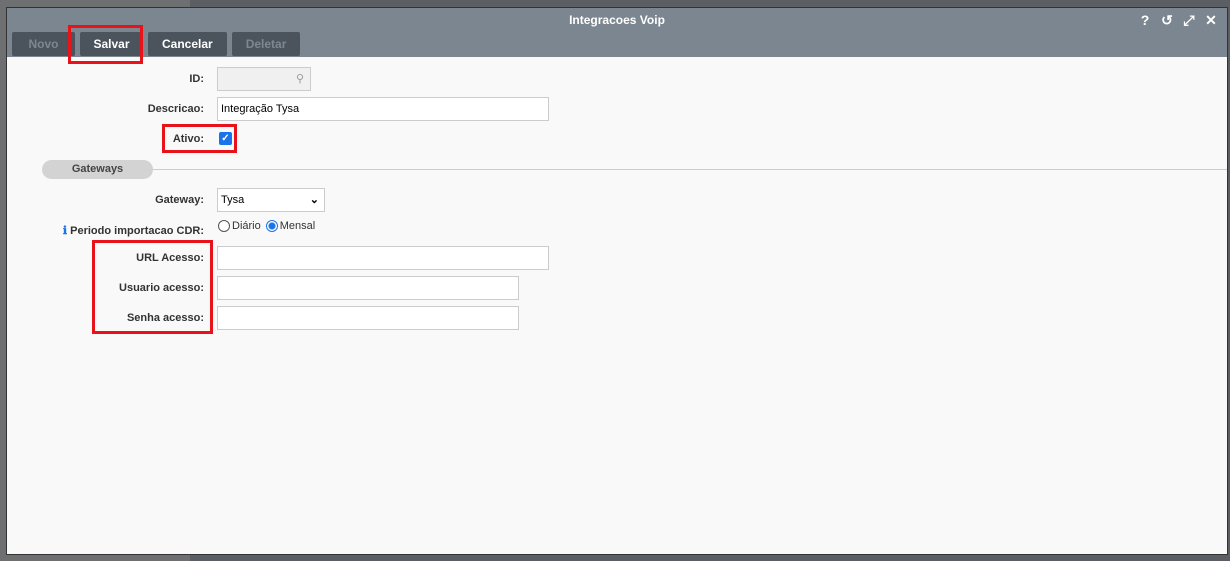 The image size is (1230, 561). Describe the element at coordinates (264, 79) in the screenshot. I see `id-input: ⚲` at that location.